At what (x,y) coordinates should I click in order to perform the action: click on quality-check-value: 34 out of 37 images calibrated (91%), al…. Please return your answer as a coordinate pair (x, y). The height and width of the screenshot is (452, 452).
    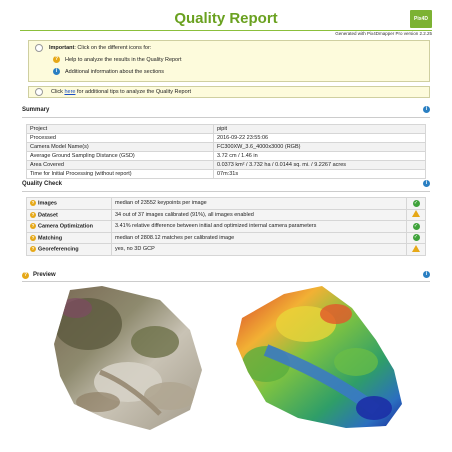
    Looking at the image, I should click on (259, 214).